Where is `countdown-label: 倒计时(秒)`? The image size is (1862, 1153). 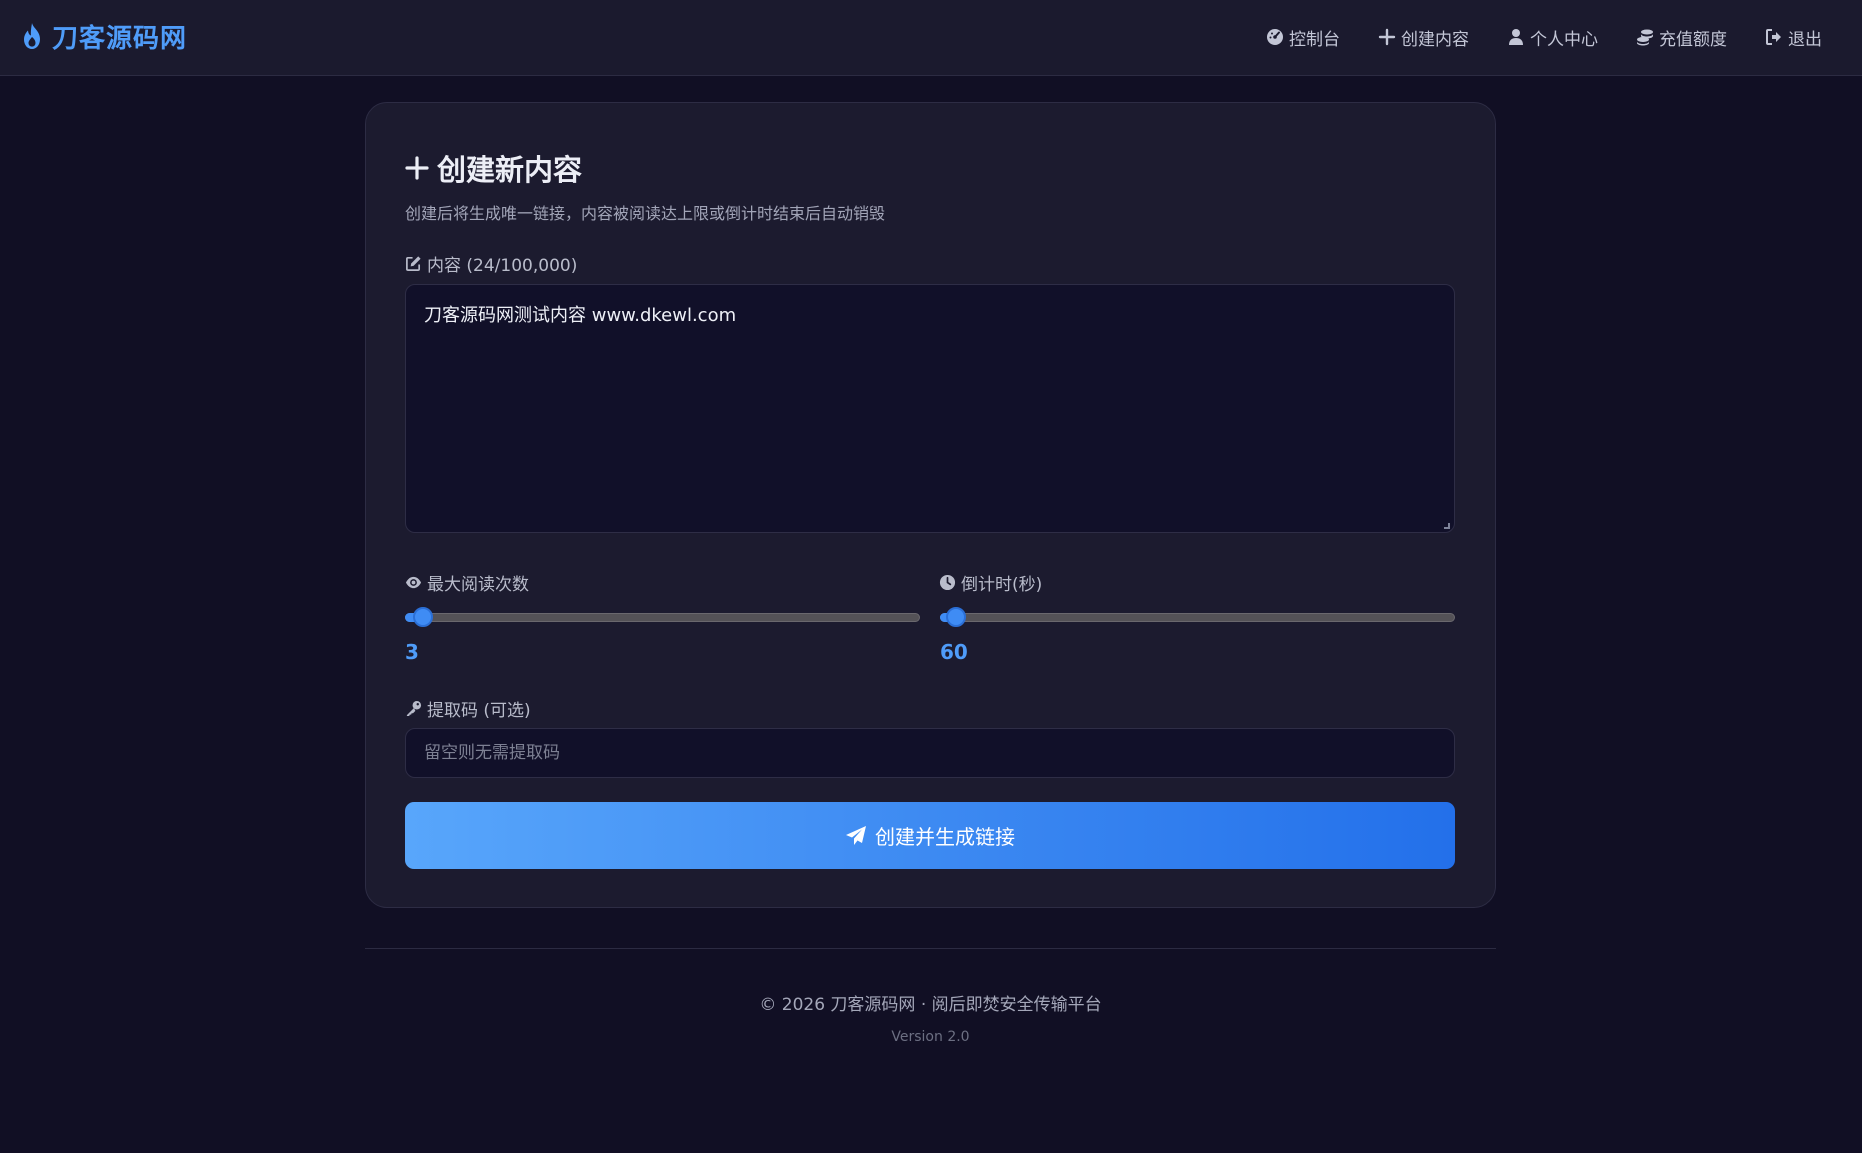
countdown-label: 倒计时(秒) is located at coordinates (990, 582).